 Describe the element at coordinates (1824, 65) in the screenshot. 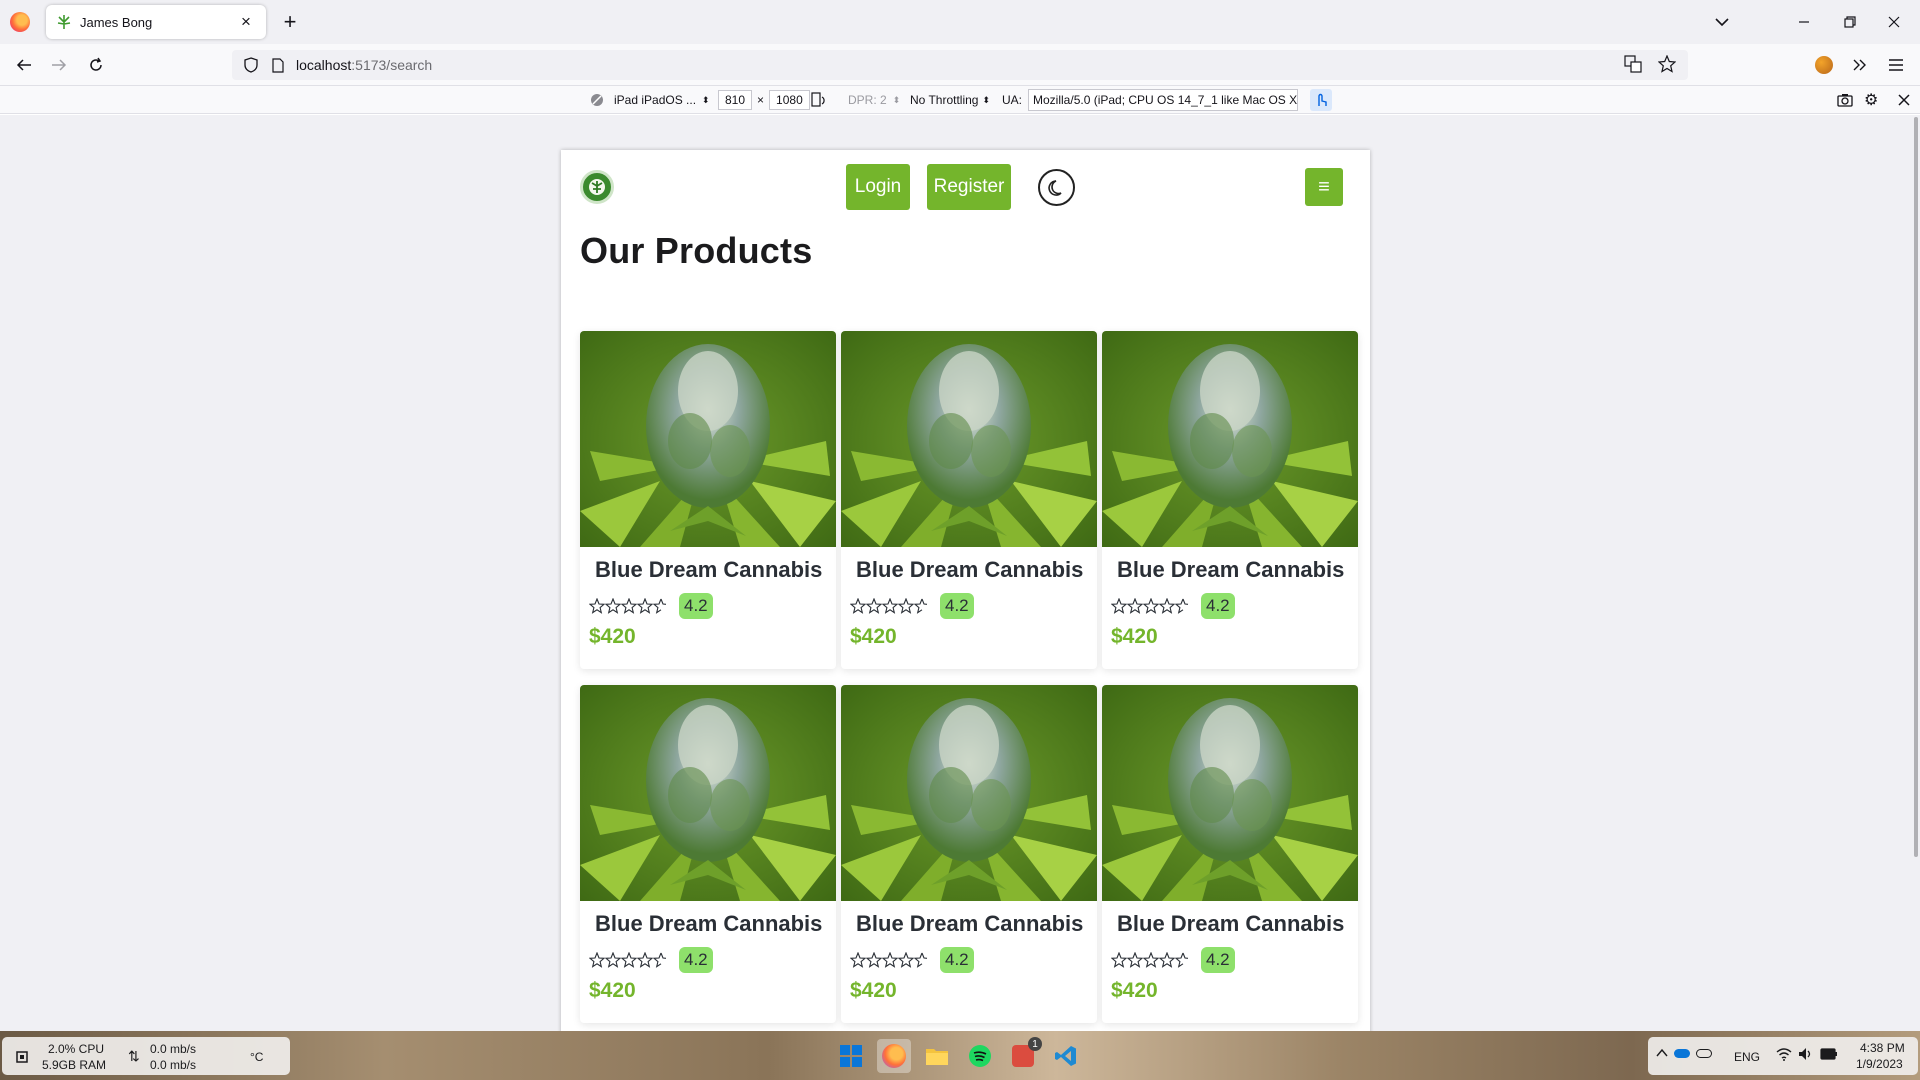

I see `extension-icon` at that location.